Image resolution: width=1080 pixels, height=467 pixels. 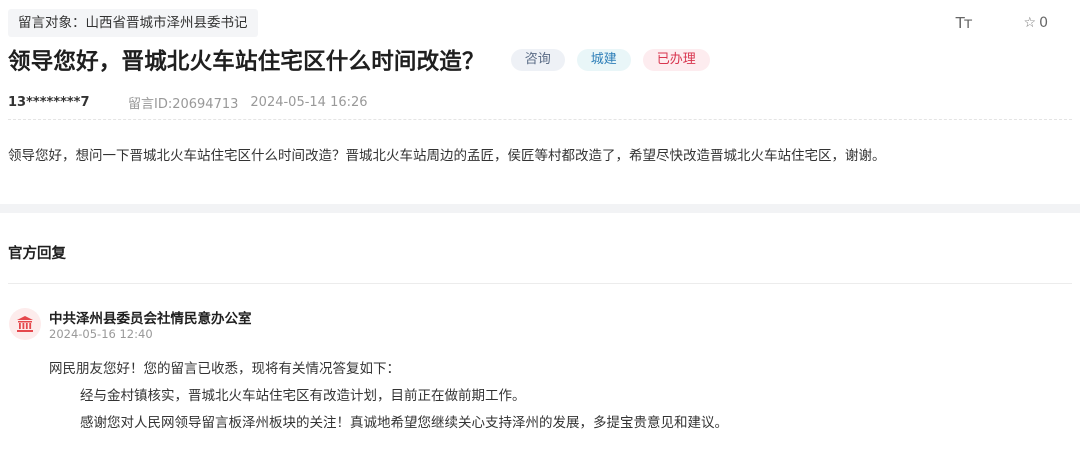 What do you see at coordinates (603, 60) in the screenshot?
I see `domain-badge: 城建` at bounding box center [603, 60].